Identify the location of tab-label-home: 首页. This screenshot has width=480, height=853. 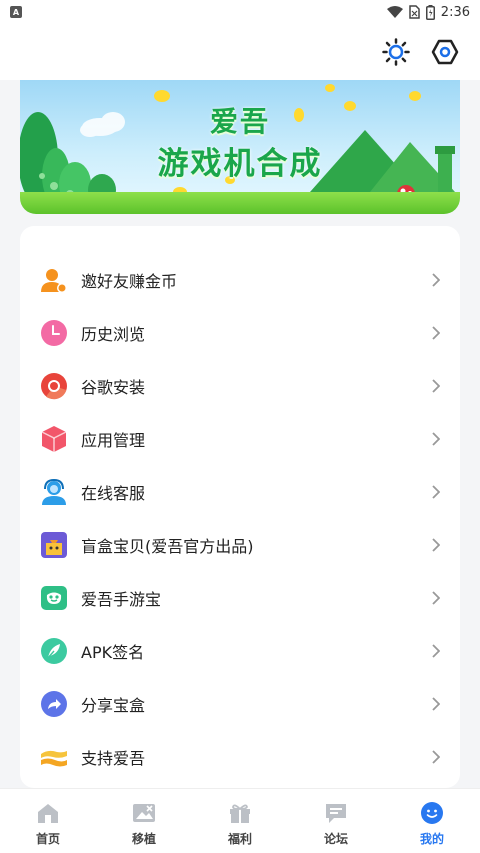
(47, 839).